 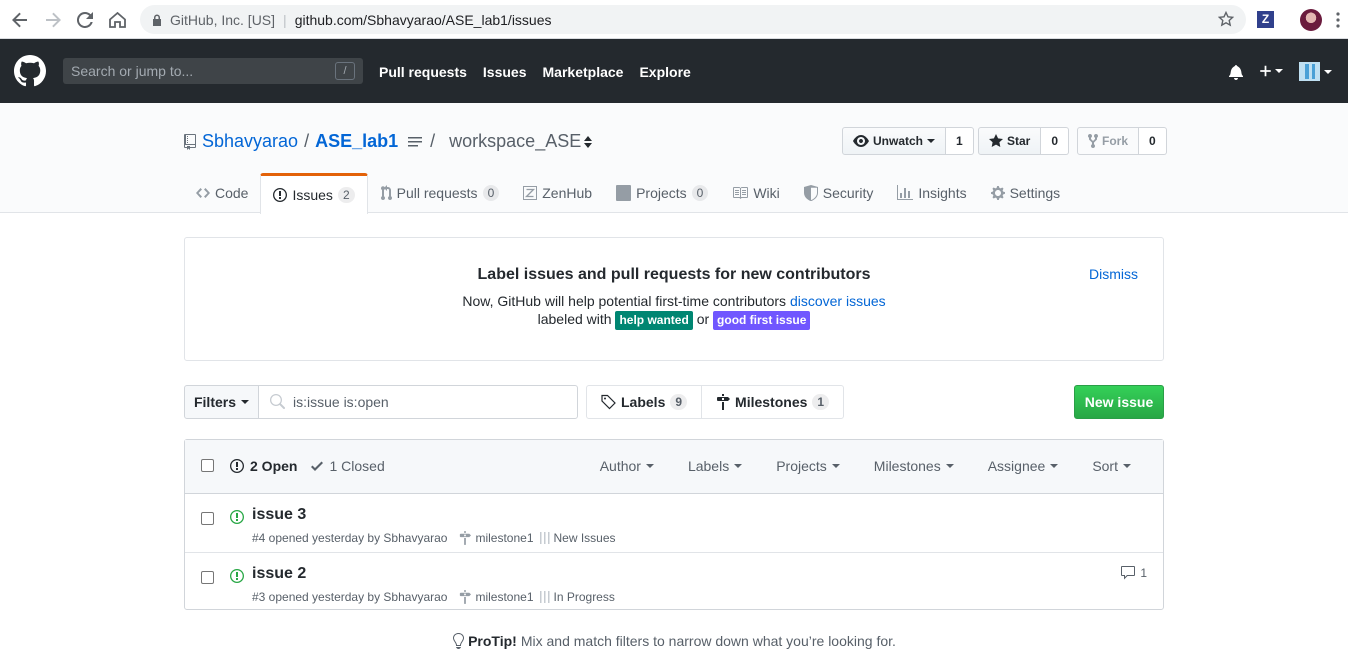 What do you see at coordinates (515, 141) in the screenshot?
I see `zenhub-workspace-select: workspace_ASE` at bounding box center [515, 141].